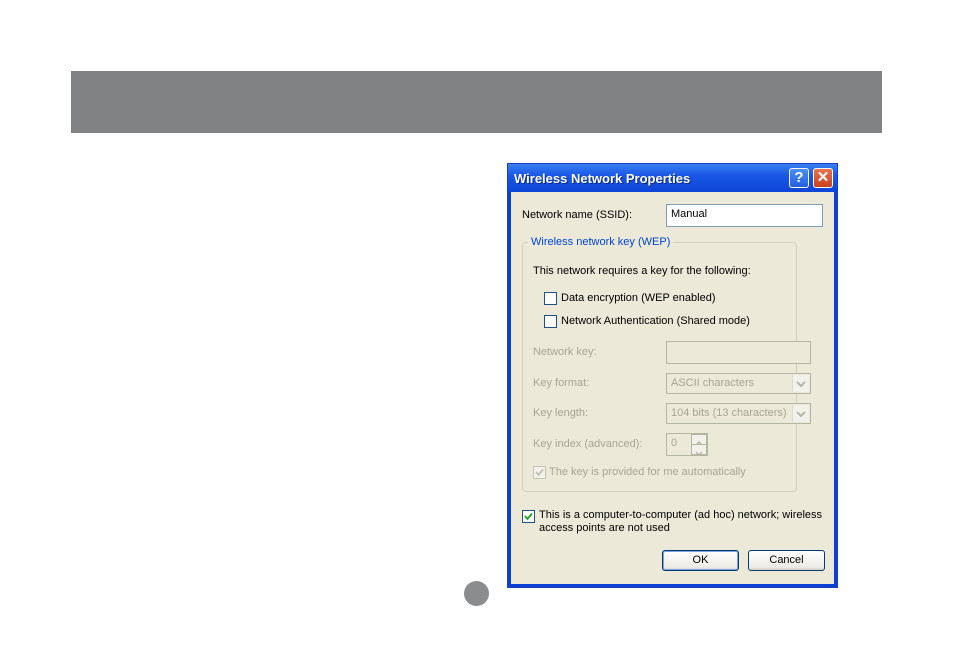 The height and width of the screenshot is (664, 954). Describe the element at coordinates (689, 214) in the screenshot. I see `ssid-value: Manual` at that location.